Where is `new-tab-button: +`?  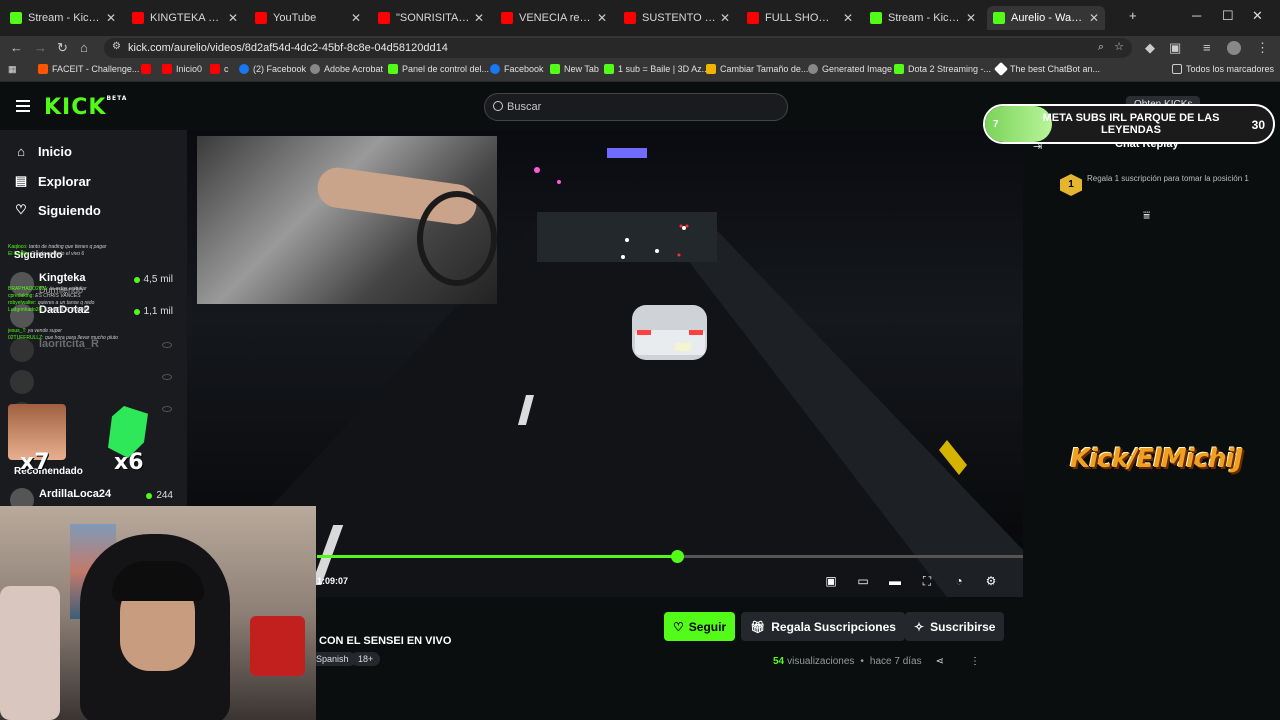
new-tab-button: + is located at coordinates (1133, 15).